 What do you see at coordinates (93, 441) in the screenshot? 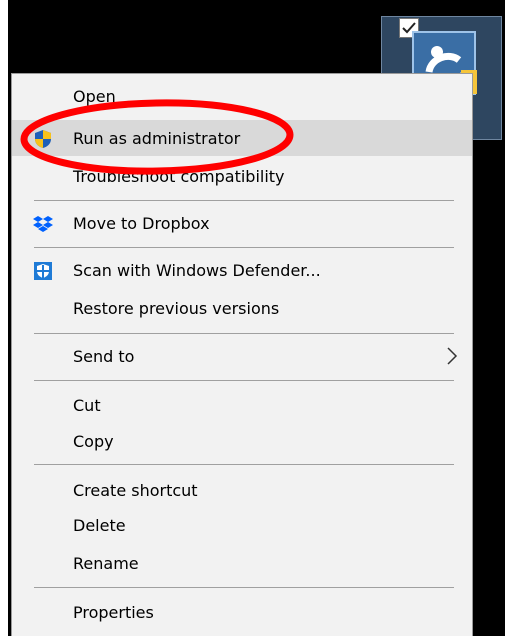
I see `menu-item-label: Copy` at bounding box center [93, 441].